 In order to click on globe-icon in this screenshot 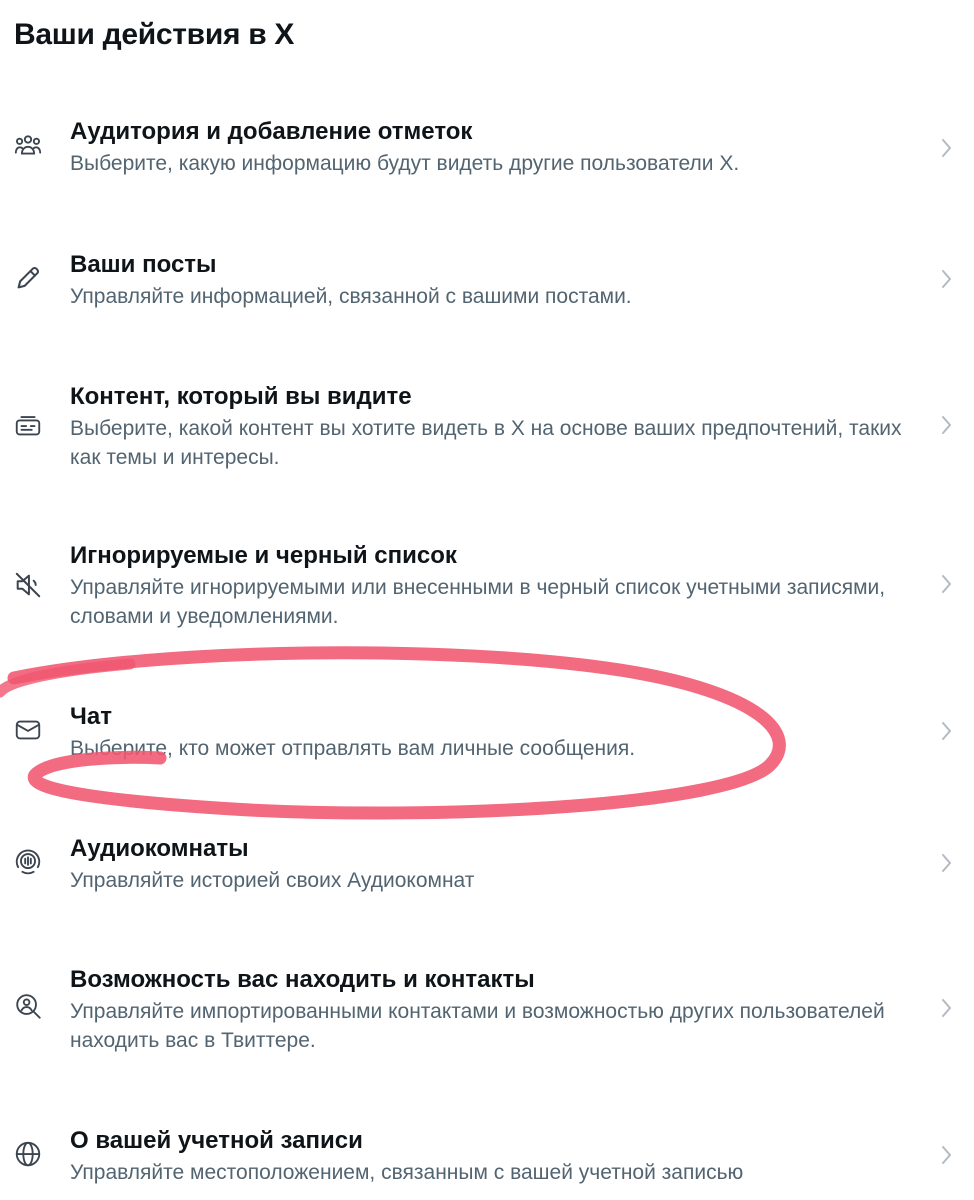, I will do `click(28, 1154)`.